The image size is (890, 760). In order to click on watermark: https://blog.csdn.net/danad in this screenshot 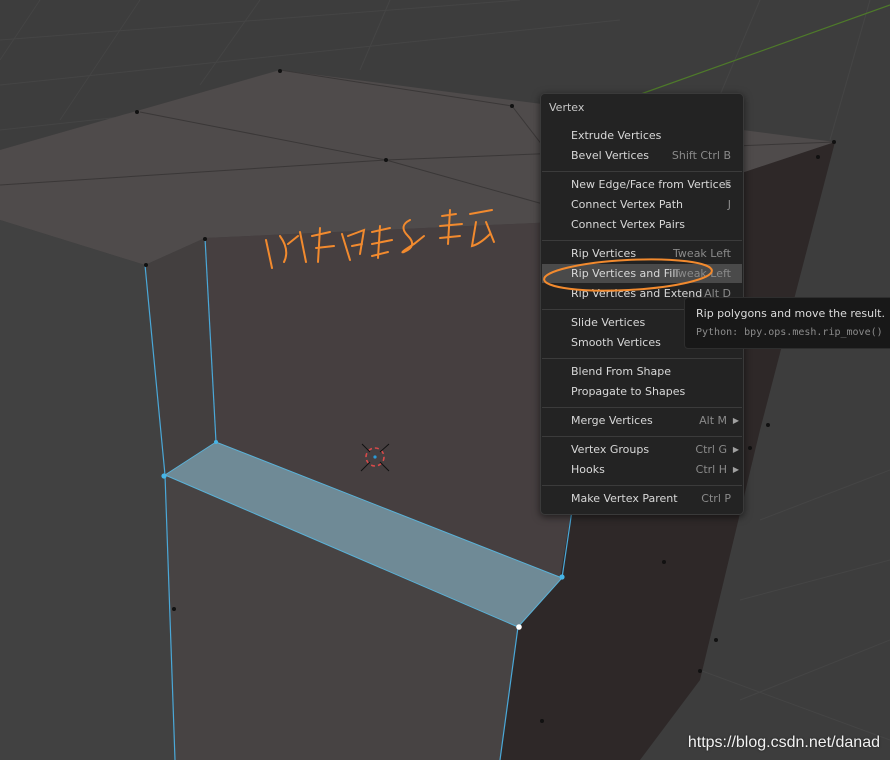, I will do `click(783, 742)`.